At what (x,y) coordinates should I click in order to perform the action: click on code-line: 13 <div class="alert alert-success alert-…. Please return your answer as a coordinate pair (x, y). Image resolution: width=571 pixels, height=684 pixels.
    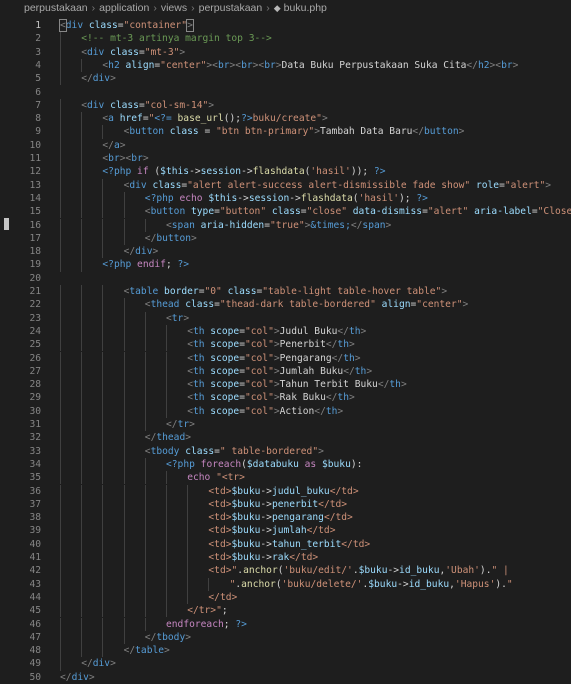
    Looking at the image, I should click on (285, 185).